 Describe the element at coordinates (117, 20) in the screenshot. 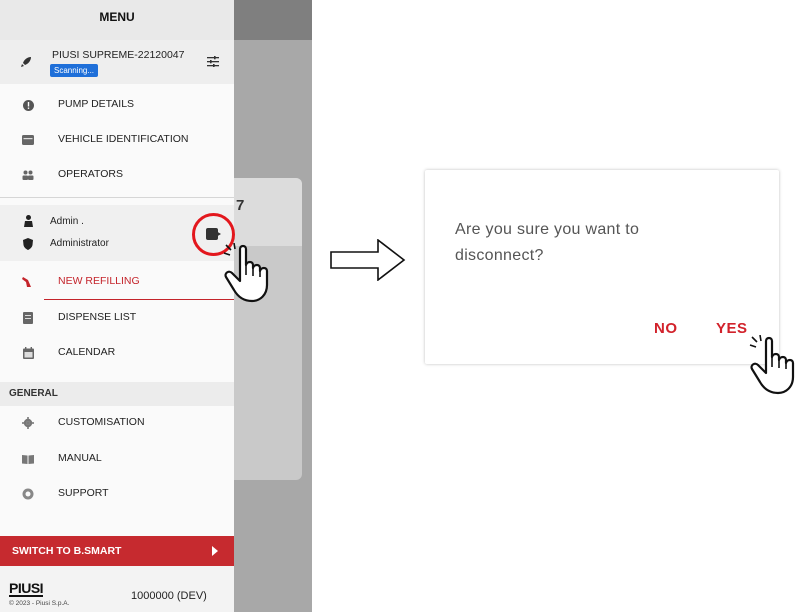

I see `menu-title: MENU` at that location.